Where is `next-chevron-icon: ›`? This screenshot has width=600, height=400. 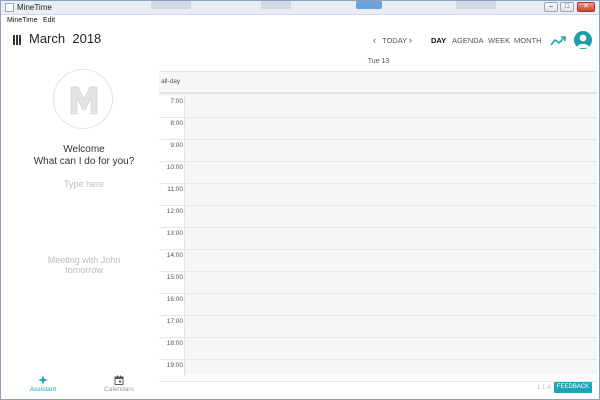 next-chevron-icon: › is located at coordinates (410, 40).